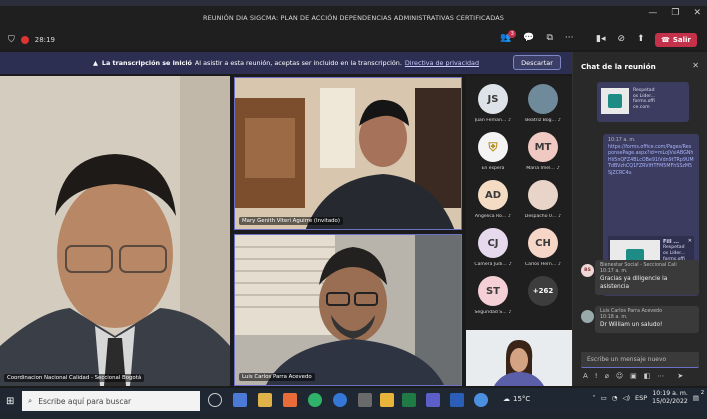  What do you see at coordinates (543, 157) in the screenshot?
I see `roster-item: MT Maria Imel... ♪` at bounding box center [543, 157].